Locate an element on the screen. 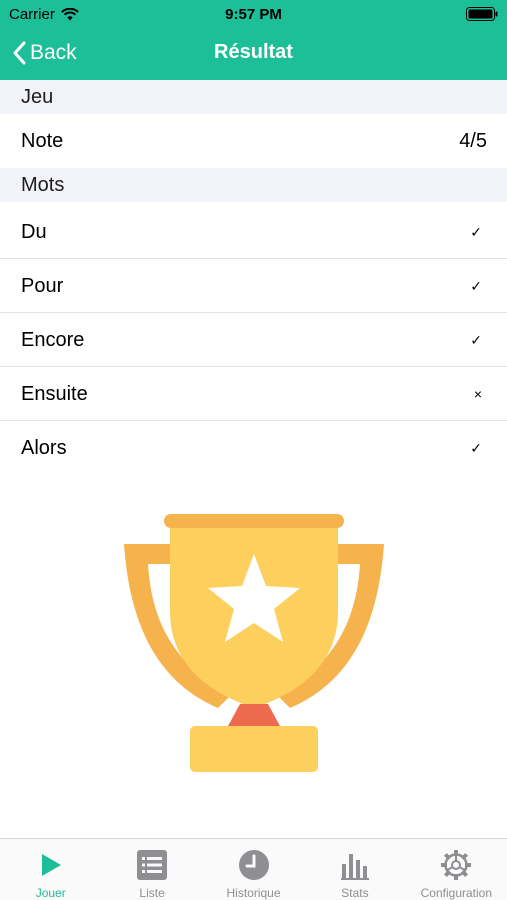  cross-icon: × is located at coordinates (477, 394).